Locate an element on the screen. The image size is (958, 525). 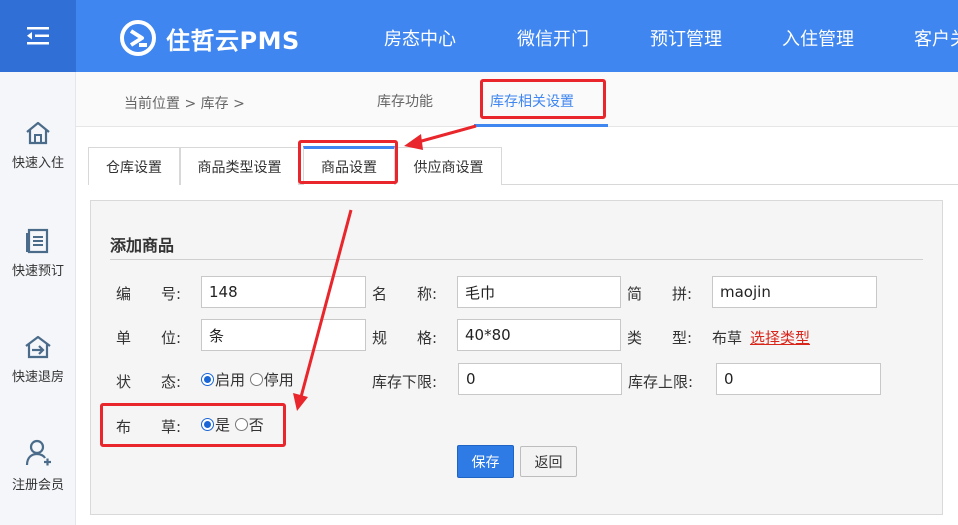
form-title: 添加商品 is located at coordinates (142, 245).